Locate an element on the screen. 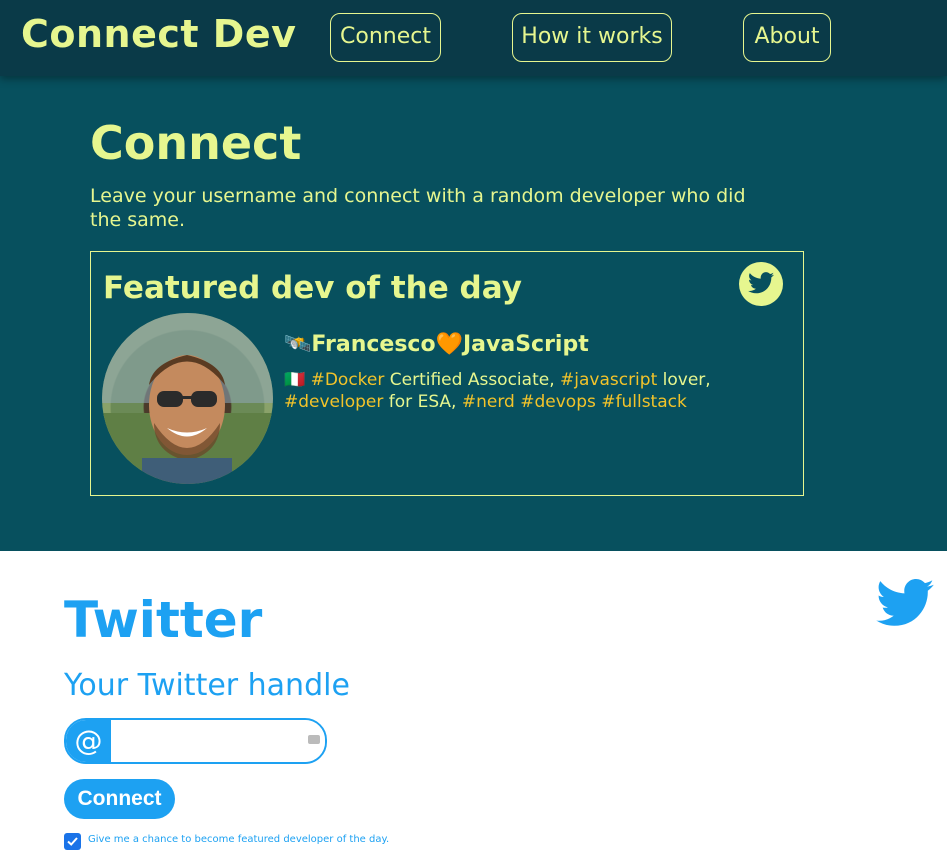  flag-icon: 🇮🇹 is located at coordinates (295, 380).